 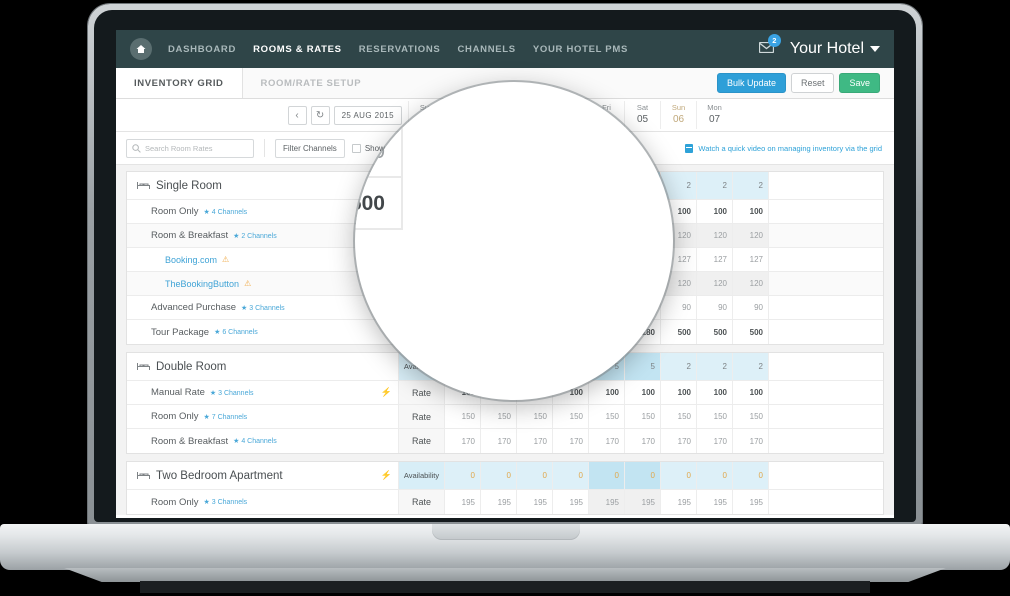 What do you see at coordinates (297, 49) in the screenshot?
I see `nav-link-rooms-rates: ROOMS & RATES` at bounding box center [297, 49].